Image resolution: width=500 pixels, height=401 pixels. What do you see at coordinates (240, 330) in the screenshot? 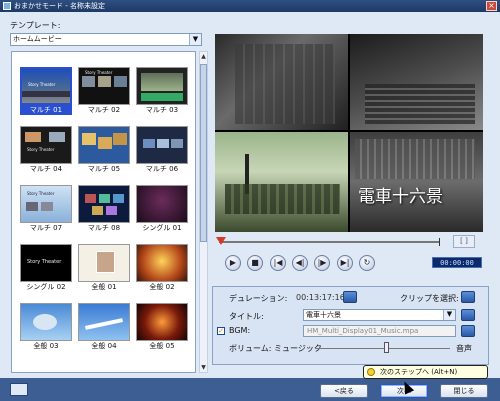
I see `bgm-label: BGM:` at bounding box center [240, 330].